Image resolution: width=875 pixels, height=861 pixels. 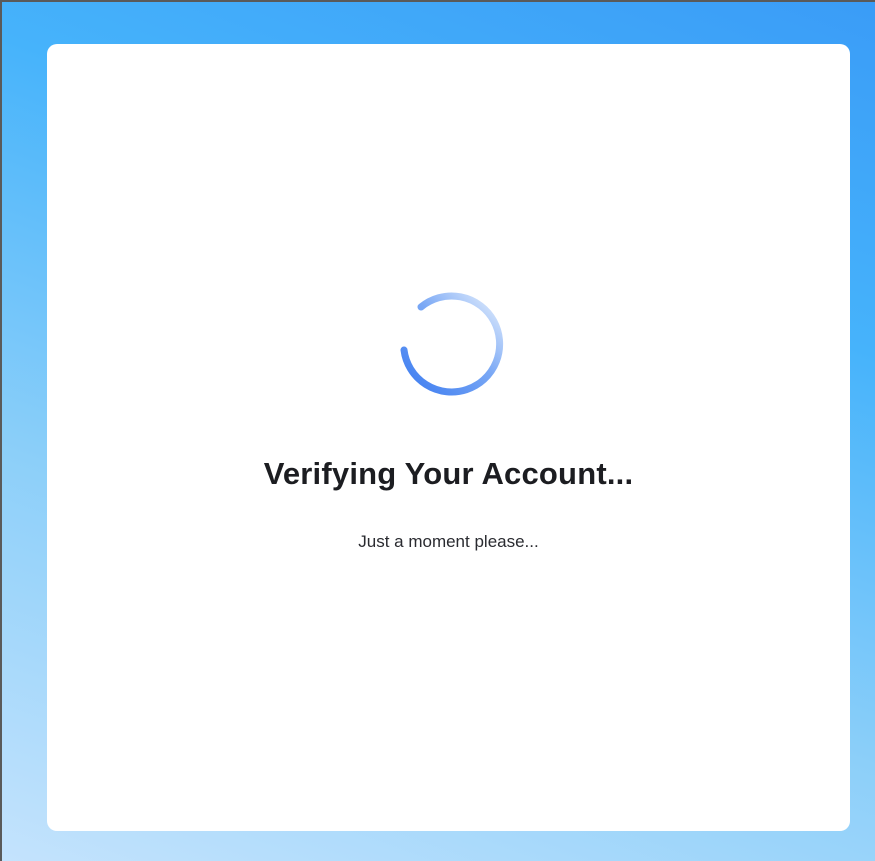 I want to click on loading-spinner-icon, so click(x=449, y=340).